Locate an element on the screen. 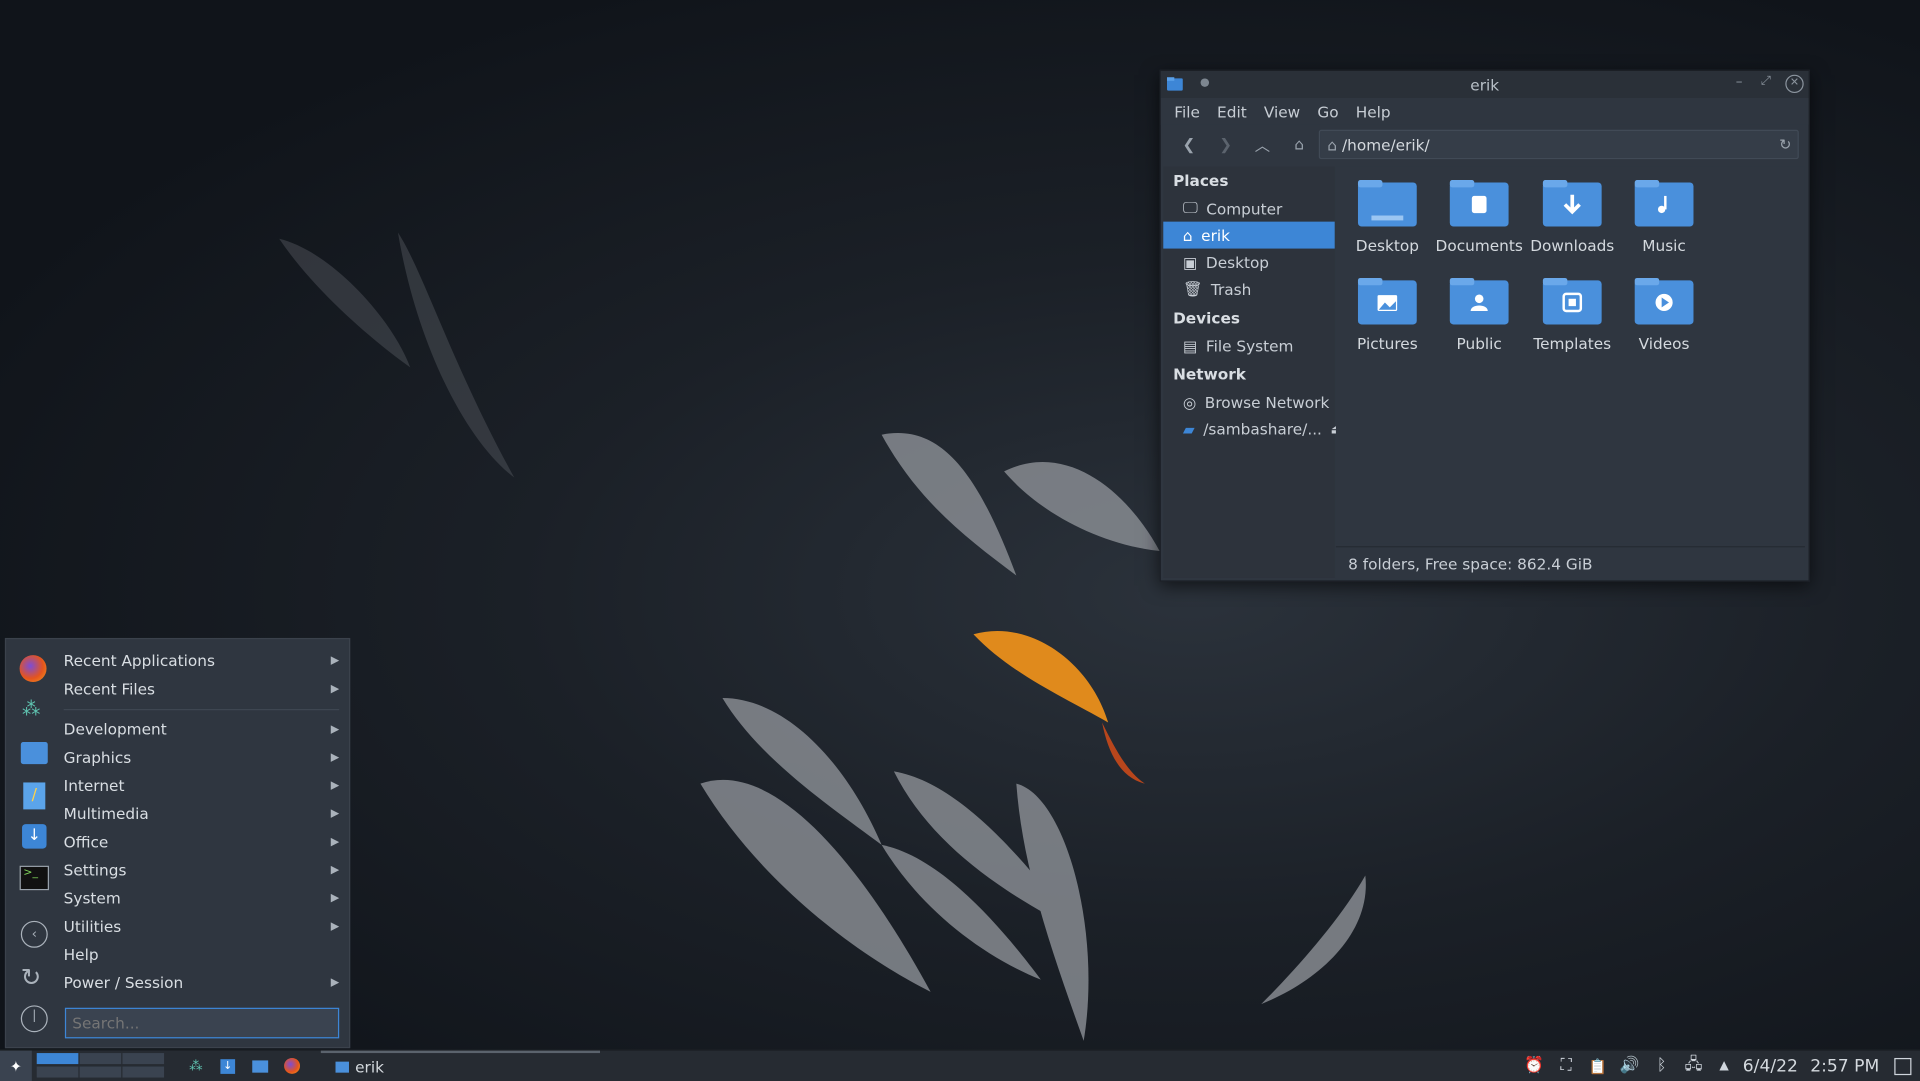 The width and height of the screenshot is (1920, 1081). terminal-icon: >_ is located at coordinates (34, 878).